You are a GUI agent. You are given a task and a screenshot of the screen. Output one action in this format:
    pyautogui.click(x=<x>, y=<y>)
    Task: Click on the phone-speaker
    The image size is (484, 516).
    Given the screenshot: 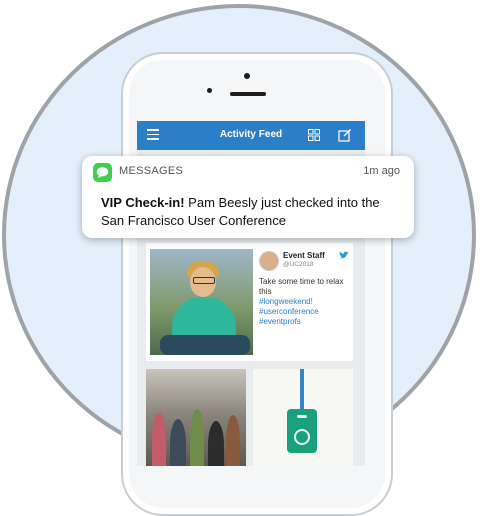 What is the action you would take?
    pyautogui.click(x=248, y=94)
    